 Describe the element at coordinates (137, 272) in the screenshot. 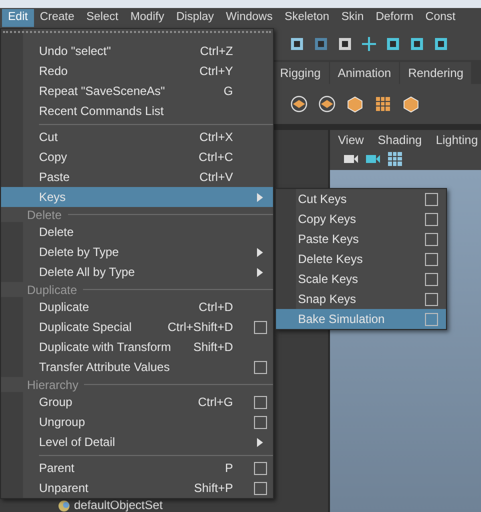

I see `menu-item: Delete All by Type` at that location.